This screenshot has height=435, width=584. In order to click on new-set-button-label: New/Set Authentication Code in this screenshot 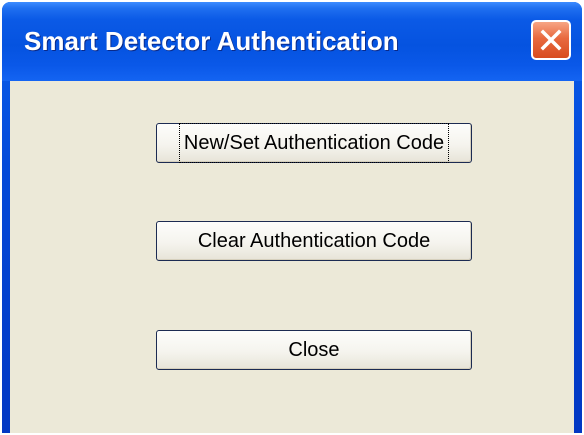, I will do `click(314, 143)`.